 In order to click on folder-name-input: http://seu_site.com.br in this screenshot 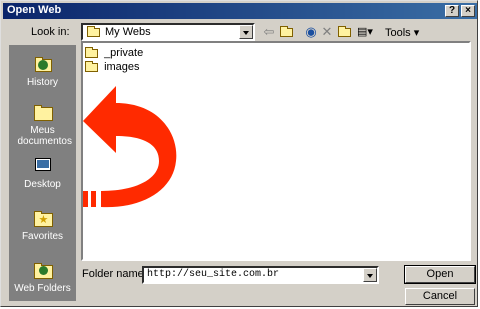, I will do `click(260, 275)`.